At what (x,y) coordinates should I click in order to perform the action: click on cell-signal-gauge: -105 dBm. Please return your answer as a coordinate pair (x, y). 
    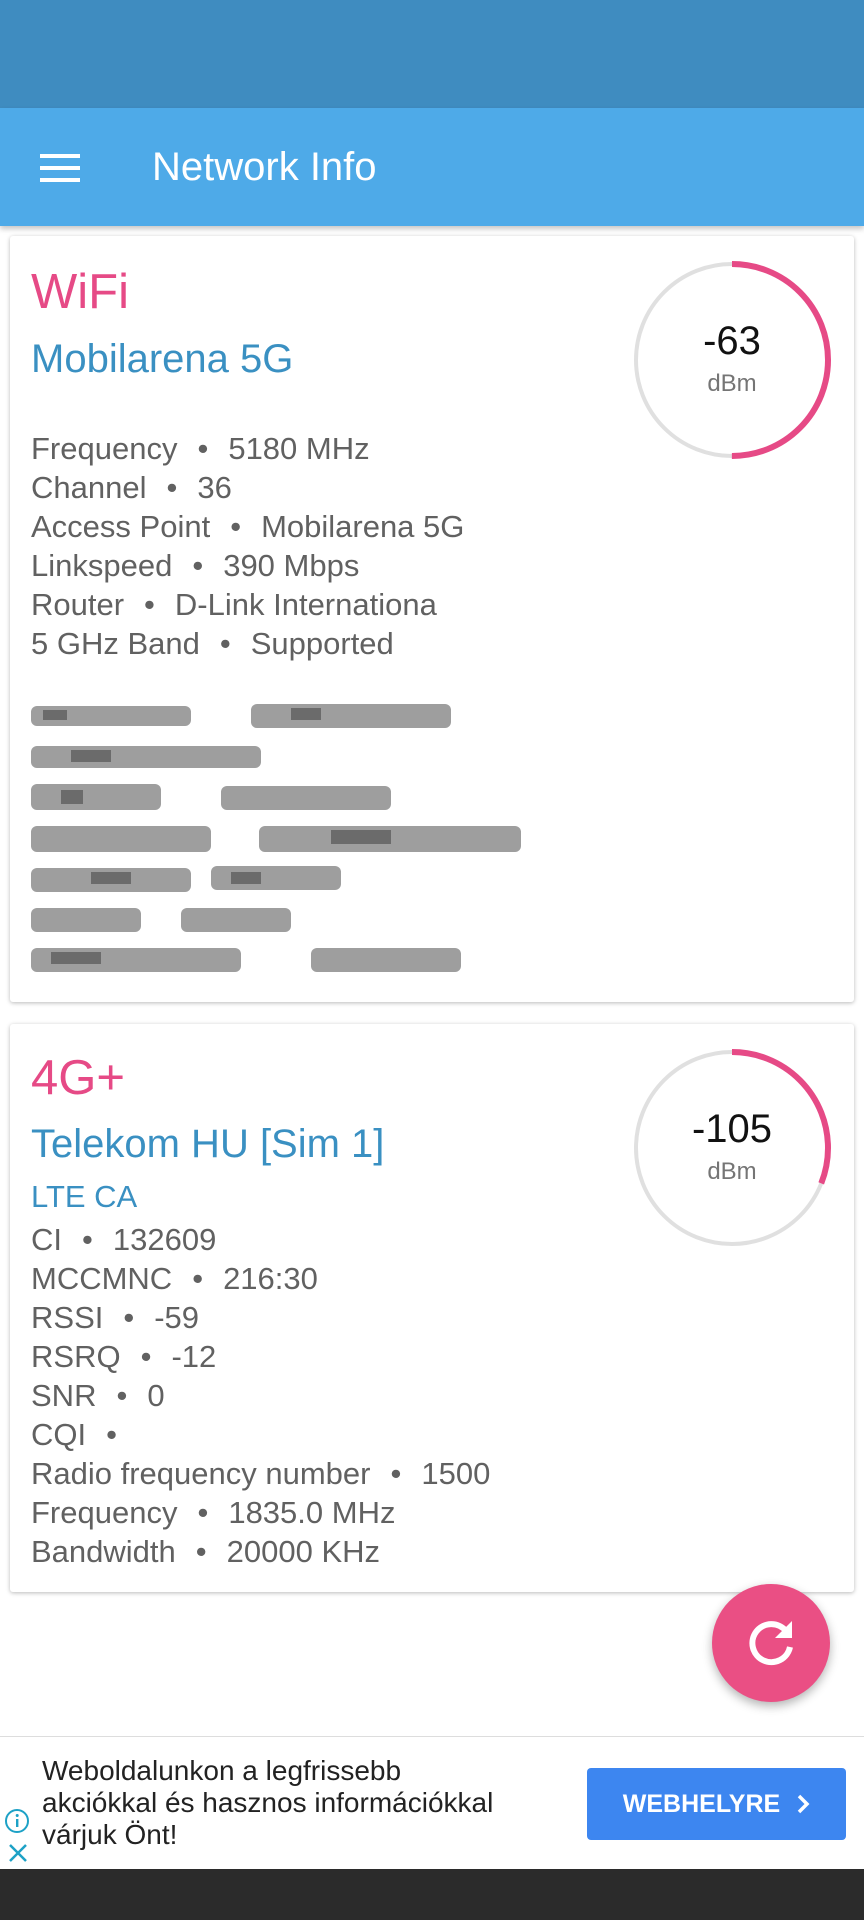
    Looking at the image, I should click on (732, 1148).